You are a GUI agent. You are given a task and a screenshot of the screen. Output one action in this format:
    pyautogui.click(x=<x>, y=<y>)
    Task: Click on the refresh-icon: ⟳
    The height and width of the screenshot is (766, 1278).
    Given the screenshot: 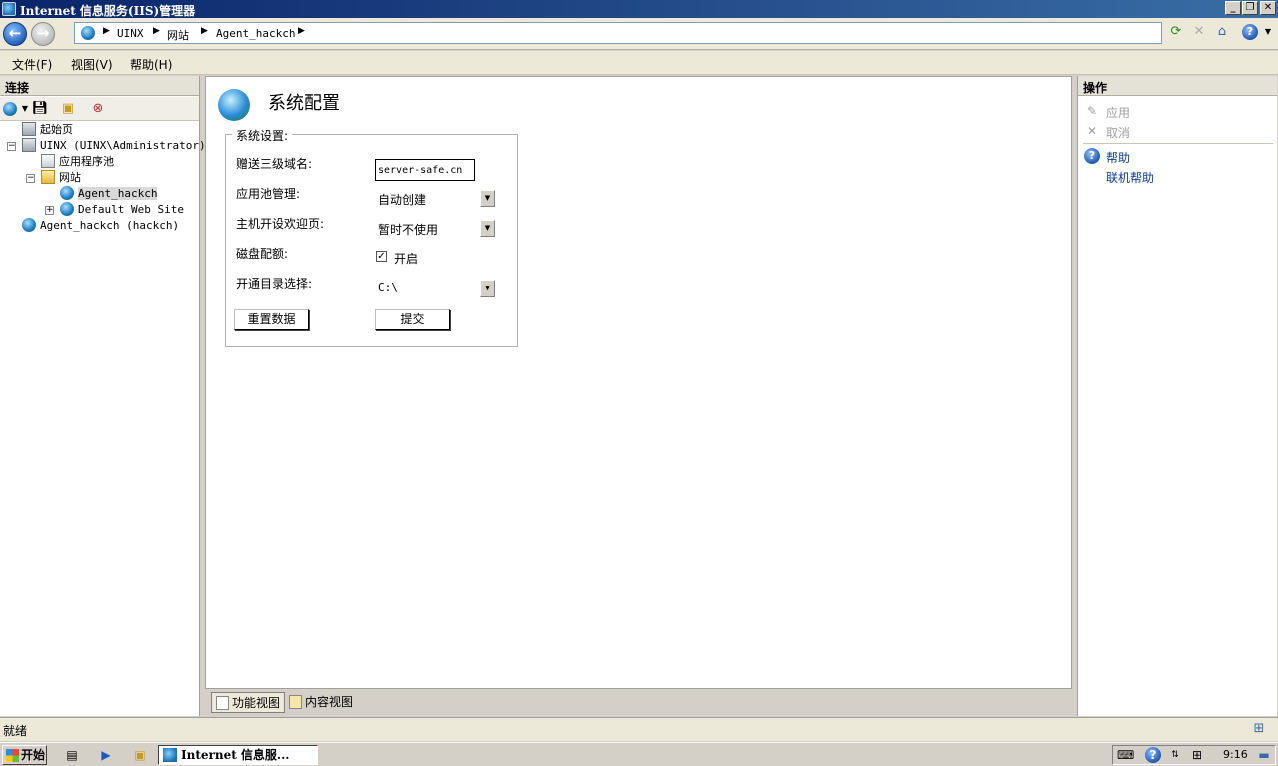 What is the action you would take?
    pyautogui.click(x=1176, y=32)
    